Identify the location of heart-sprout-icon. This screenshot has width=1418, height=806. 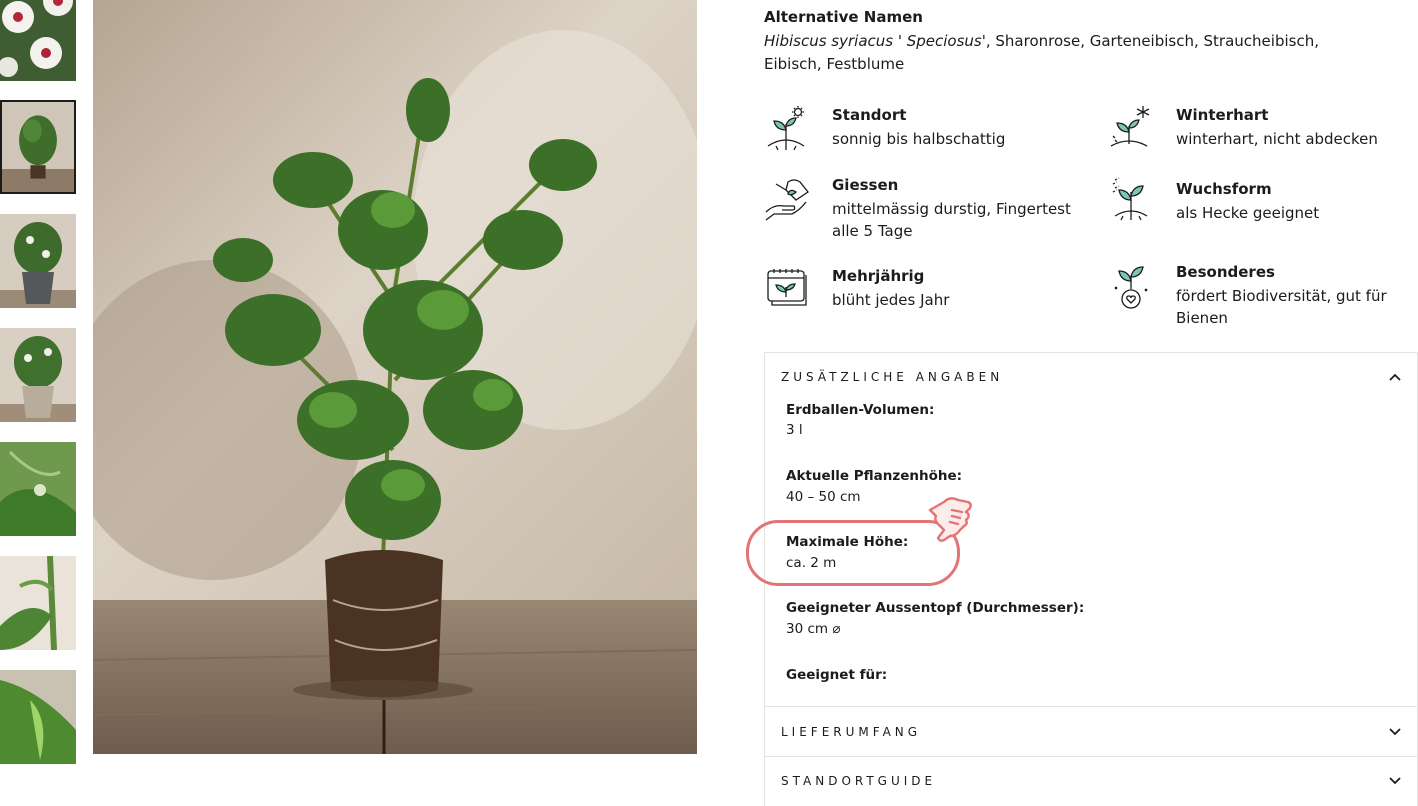
(1132, 286).